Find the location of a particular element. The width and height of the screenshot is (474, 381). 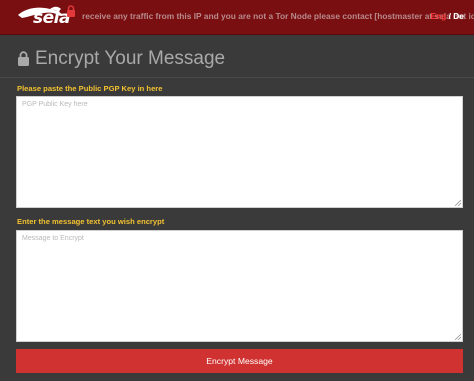

page-title: Encrypt Your Message is located at coordinates (130, 58).